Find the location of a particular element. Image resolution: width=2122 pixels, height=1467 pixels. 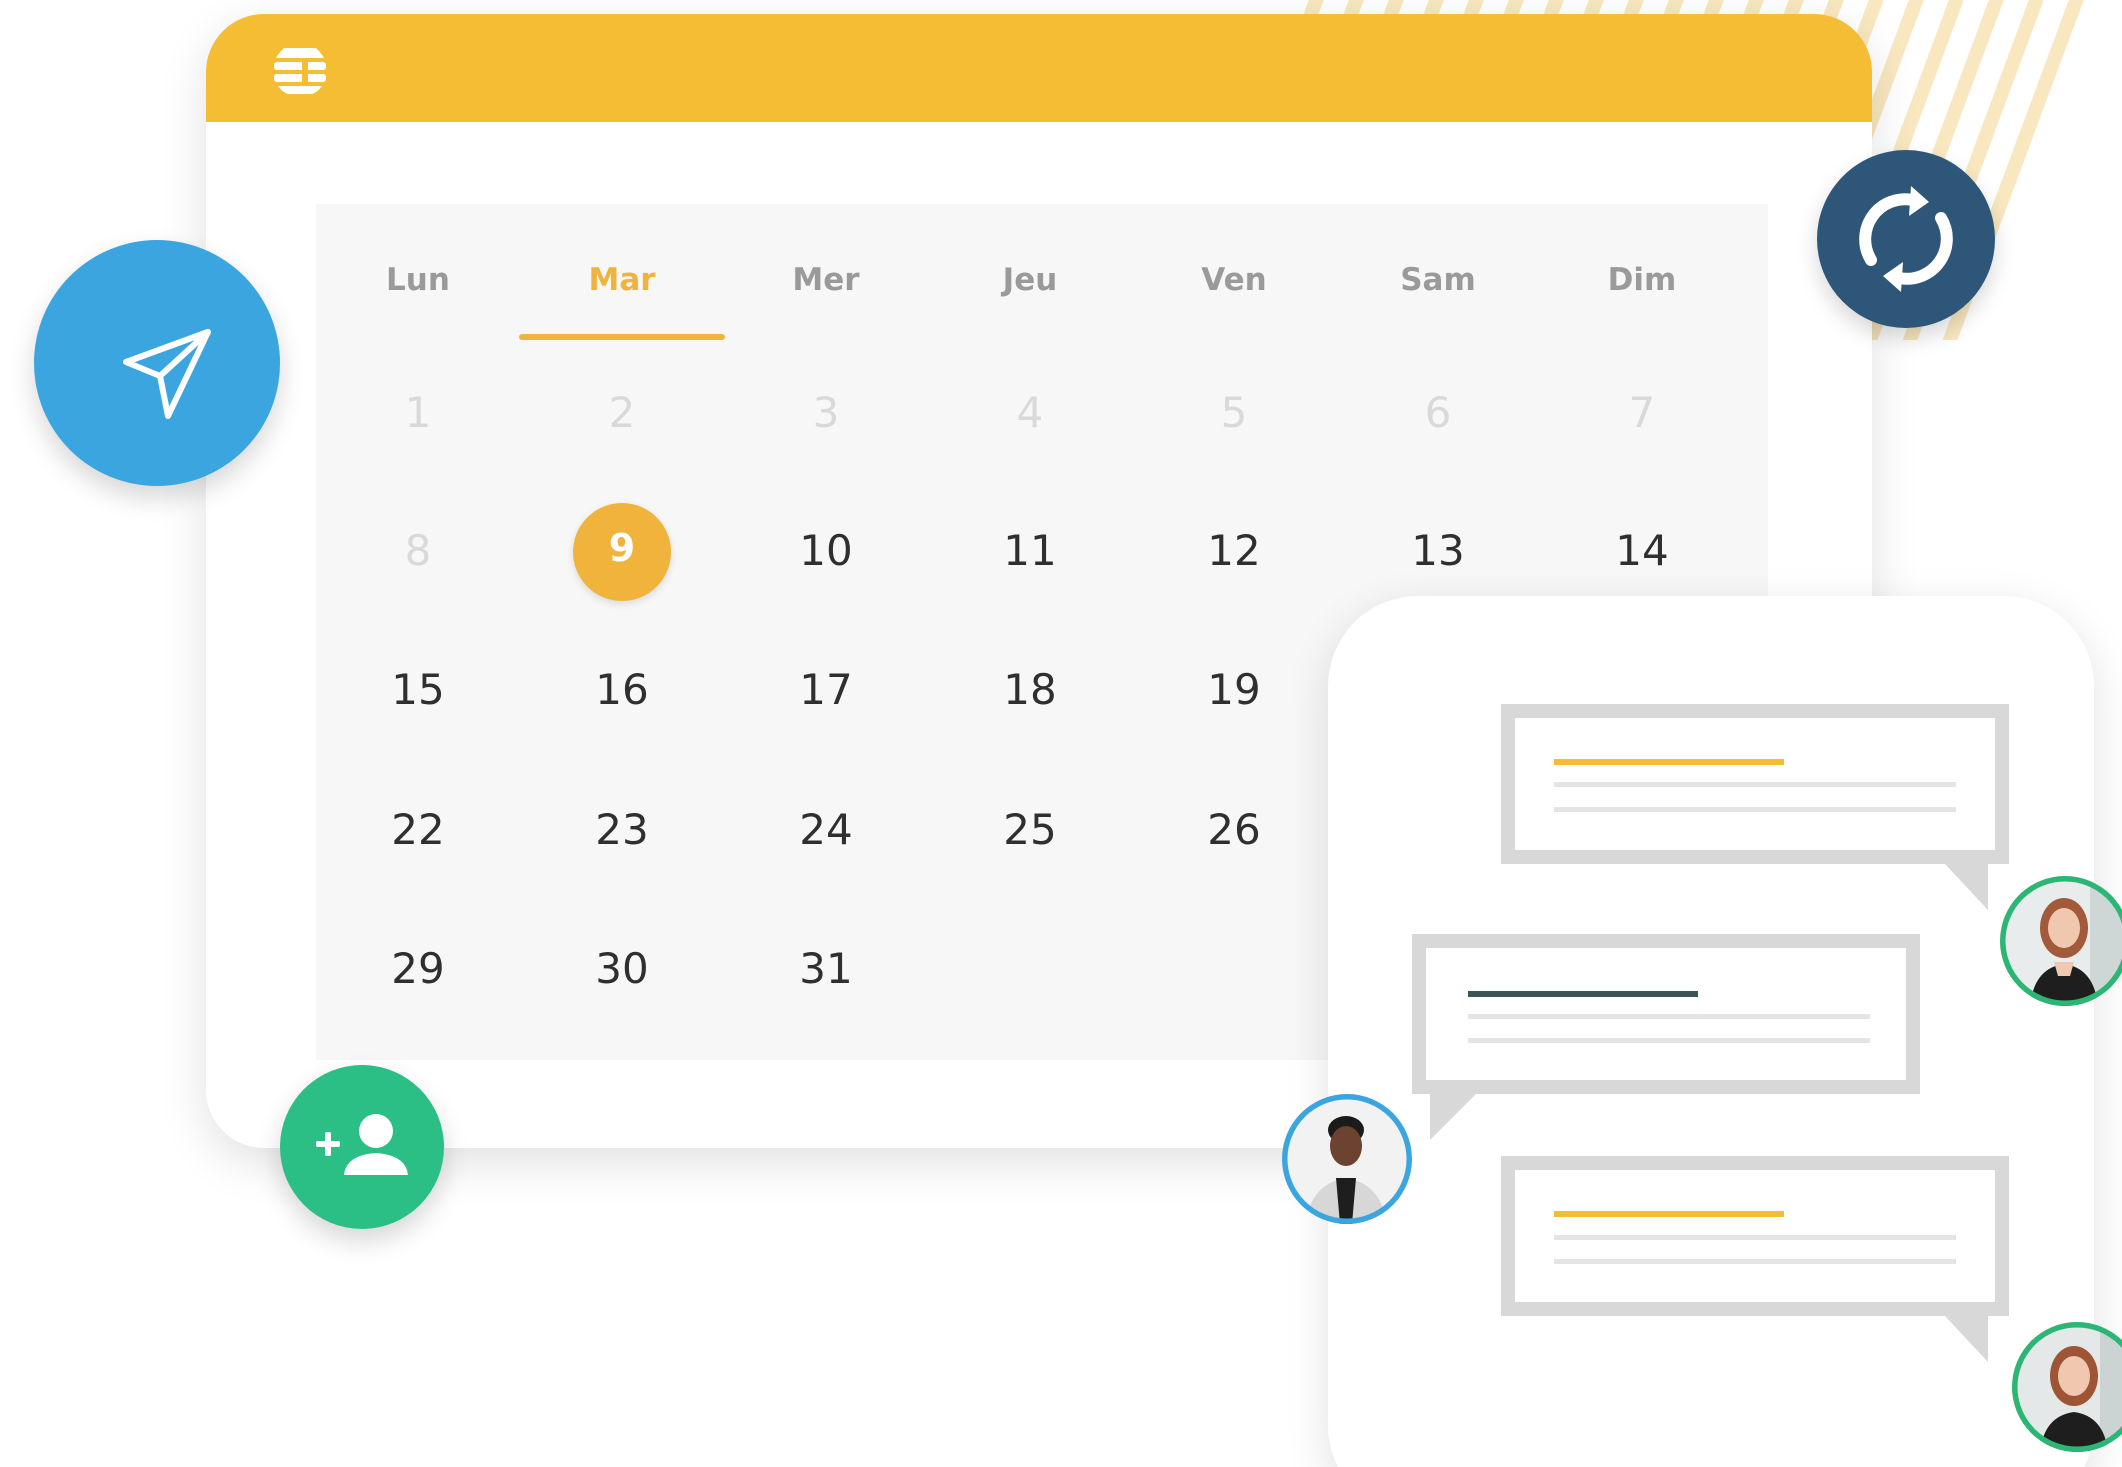

send-button is located at coordinates (157, 363).